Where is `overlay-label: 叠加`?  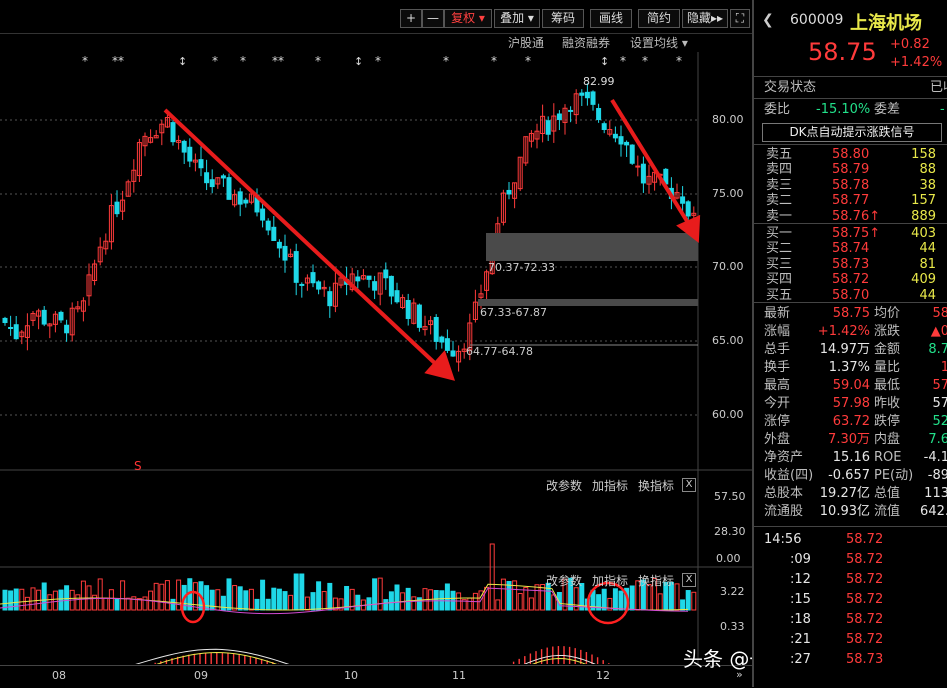 overlay-label: 叠加 is located at coordinates (512, 18).